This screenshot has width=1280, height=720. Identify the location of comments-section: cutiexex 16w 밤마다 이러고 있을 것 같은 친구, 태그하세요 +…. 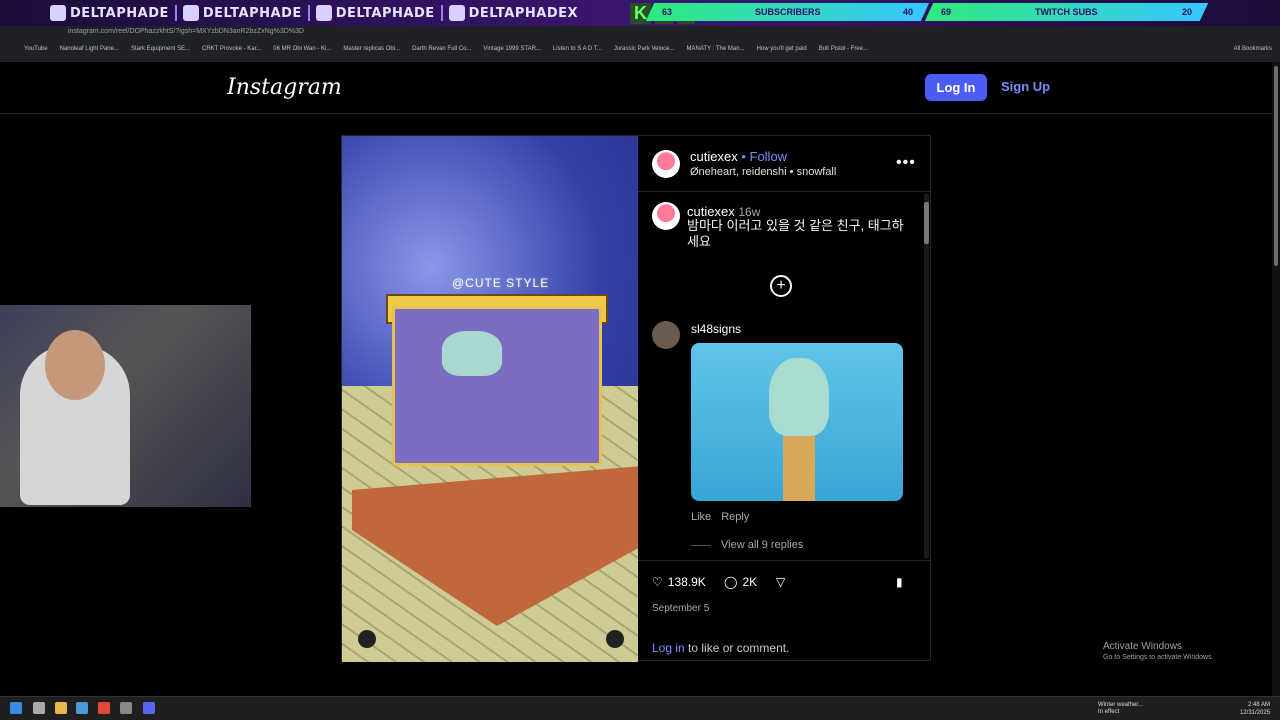
(784, 376).